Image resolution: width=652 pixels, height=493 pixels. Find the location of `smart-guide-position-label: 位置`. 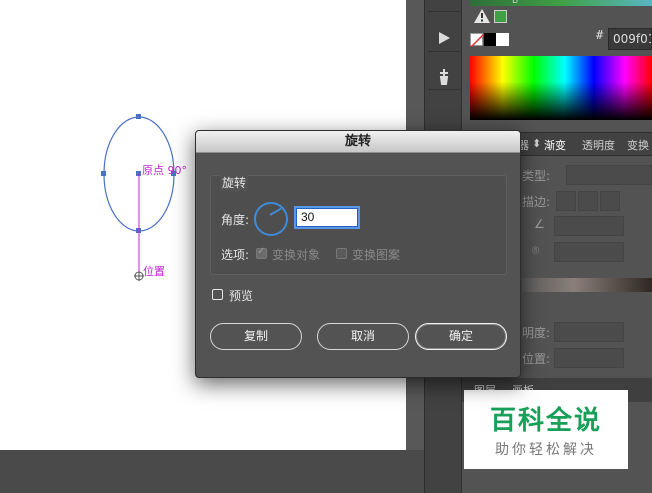

smart-guide-position-label: 位置 is located at coordinates (154, 271).